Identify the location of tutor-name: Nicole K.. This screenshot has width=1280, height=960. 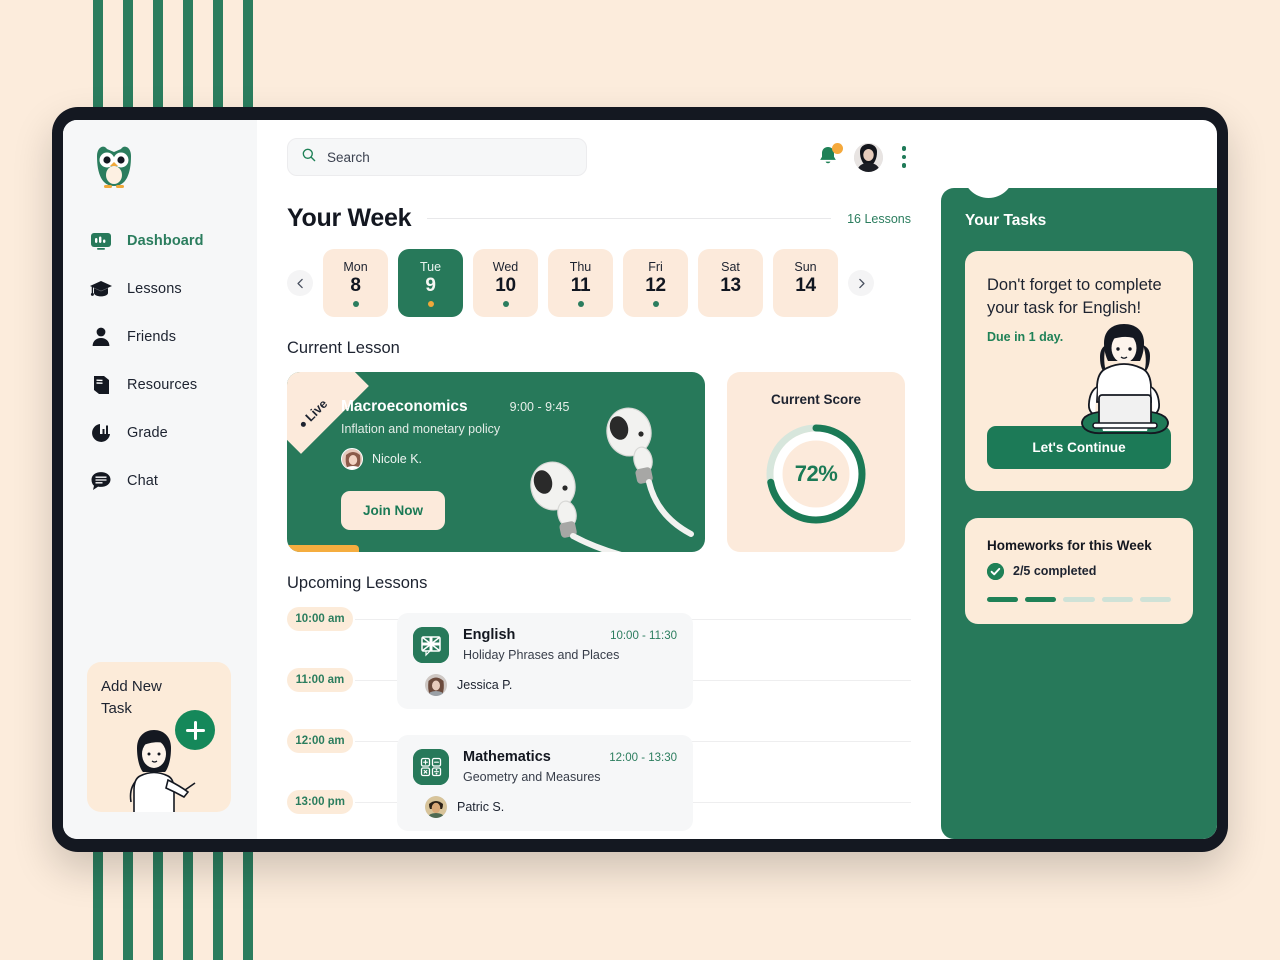
(397, 459).